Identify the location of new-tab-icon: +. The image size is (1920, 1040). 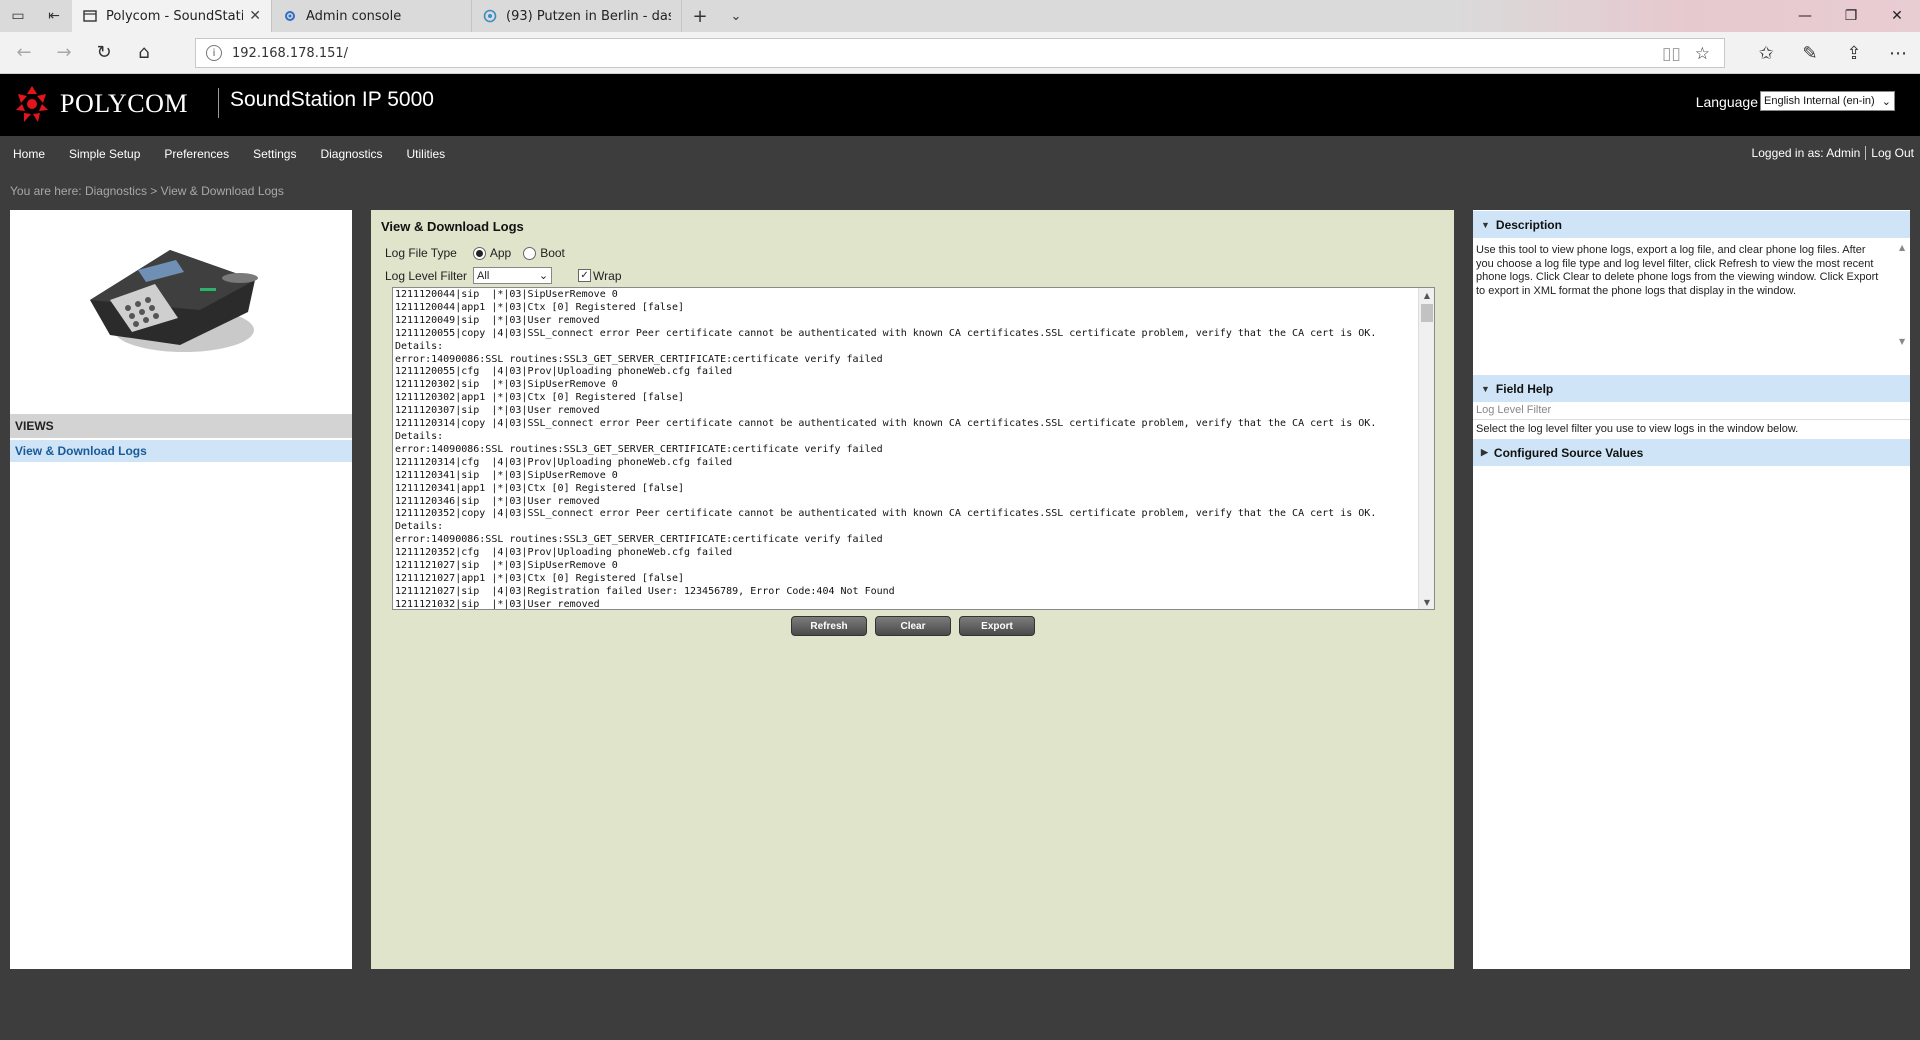
(700, 16).